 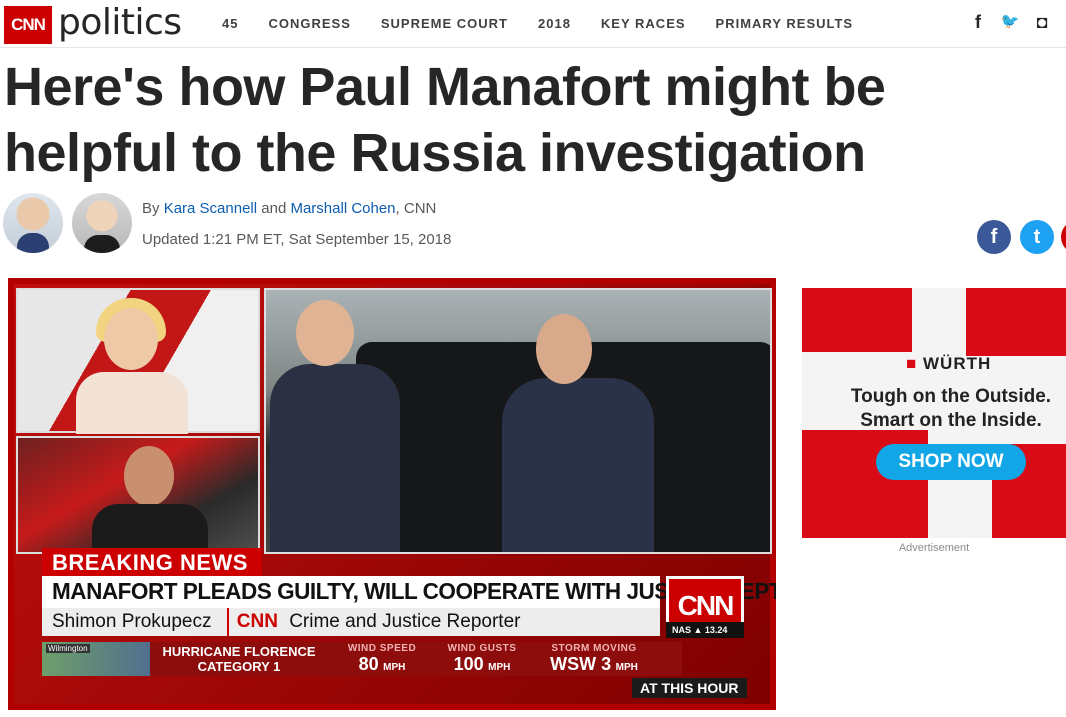 What do you see at coordinates (957, 363) in the screenshot?
I see `ad-brand-name: WÜRTH` at bounding box center [957, 363].